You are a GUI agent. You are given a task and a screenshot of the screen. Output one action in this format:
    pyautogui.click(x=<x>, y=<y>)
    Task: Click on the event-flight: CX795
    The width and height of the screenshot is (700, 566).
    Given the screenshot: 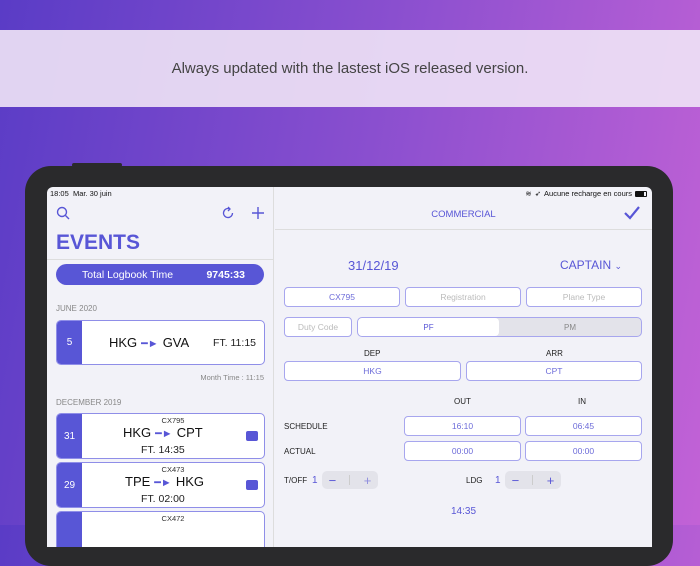 What is the action you would take?
    pyautogui.click(x=173, y=420)
    